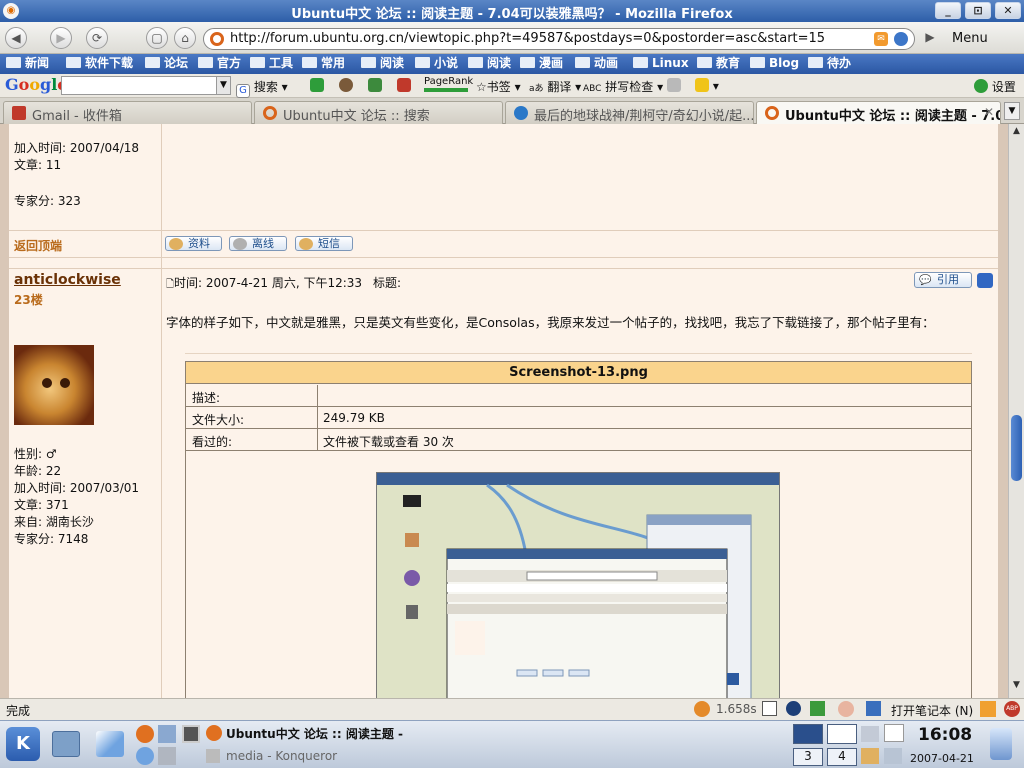  Describe the element at coordinates (41, 505) in the screenshot. I see `post-count: 文章: 371` at that location.